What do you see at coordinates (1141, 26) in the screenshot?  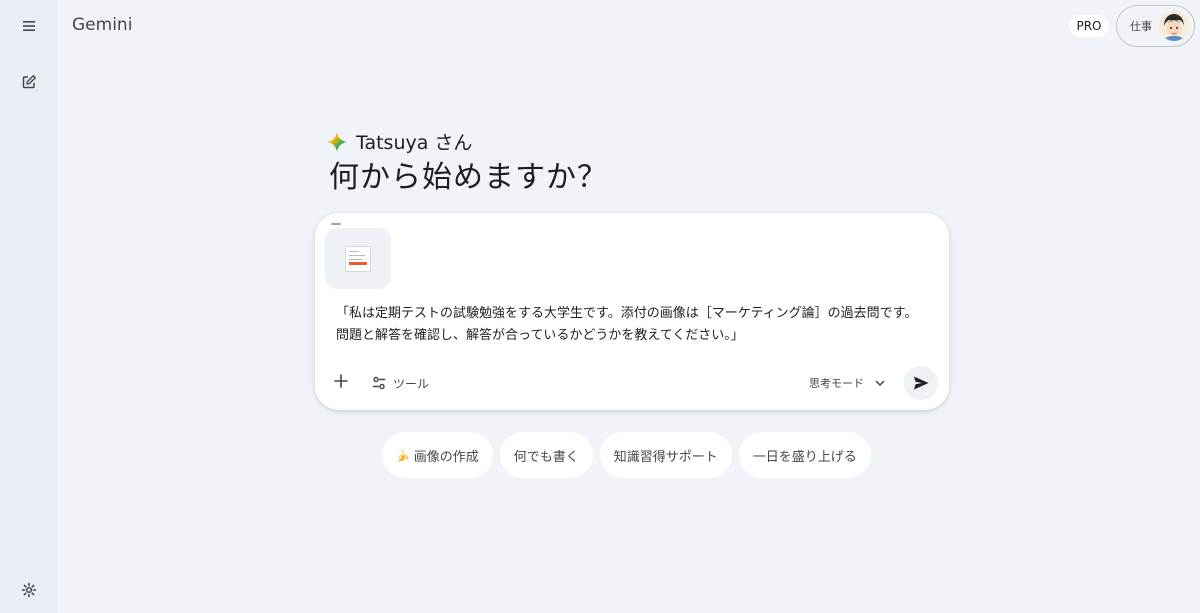 I see `account-label: 仕事` at bounding box center [1141, 26].